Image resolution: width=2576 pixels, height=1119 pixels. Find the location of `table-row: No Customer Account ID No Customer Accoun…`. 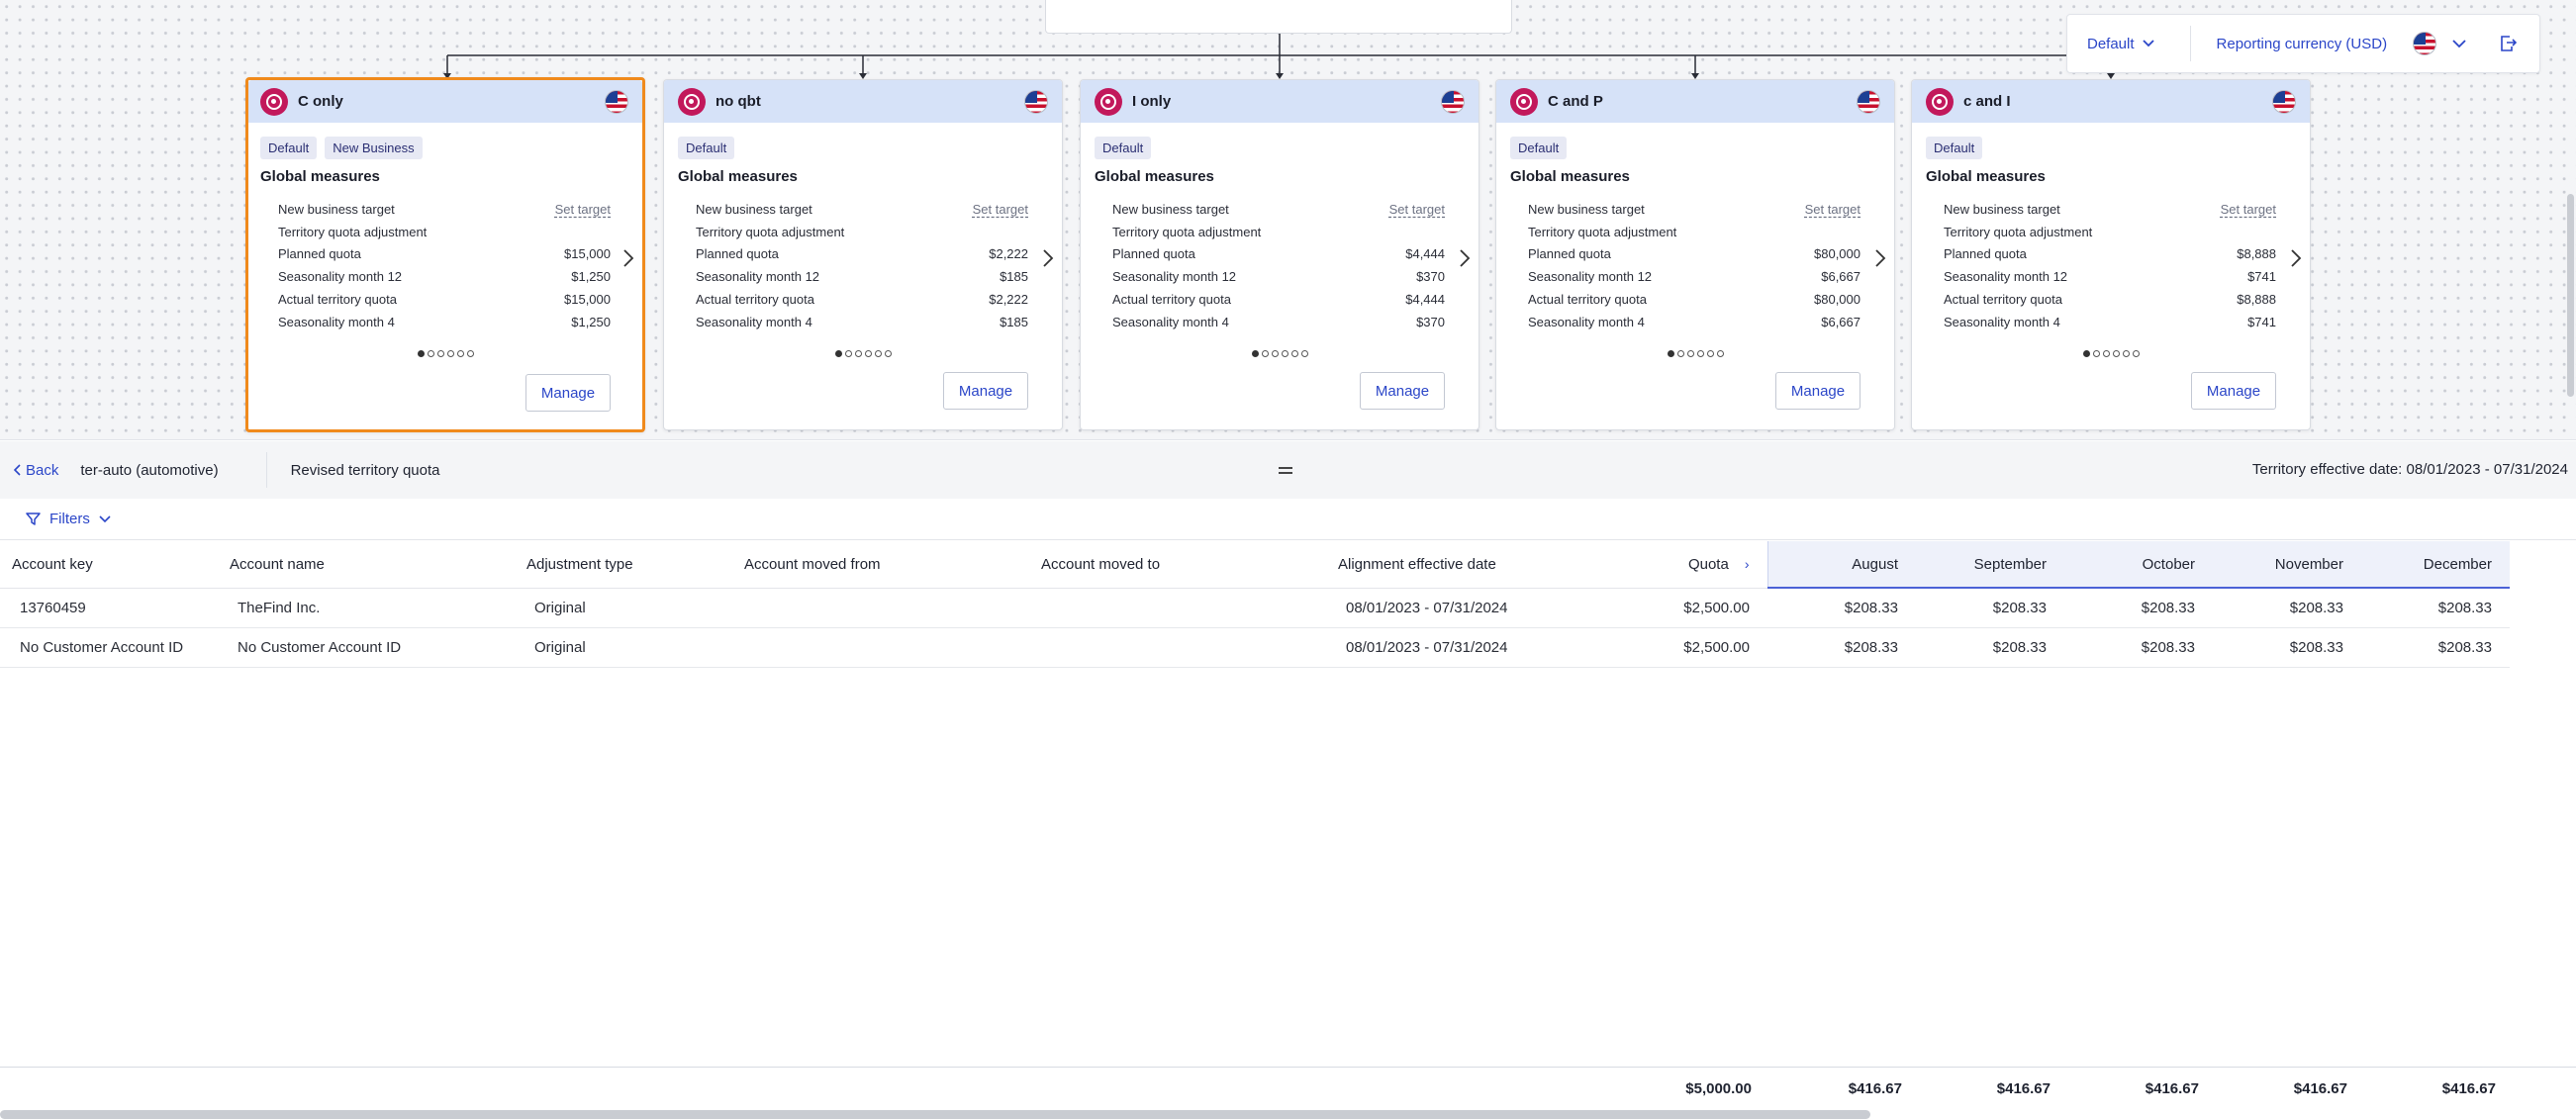

table-row: No Customer Account ID No Customer Accoun… is located at coordinates (1255, 647).